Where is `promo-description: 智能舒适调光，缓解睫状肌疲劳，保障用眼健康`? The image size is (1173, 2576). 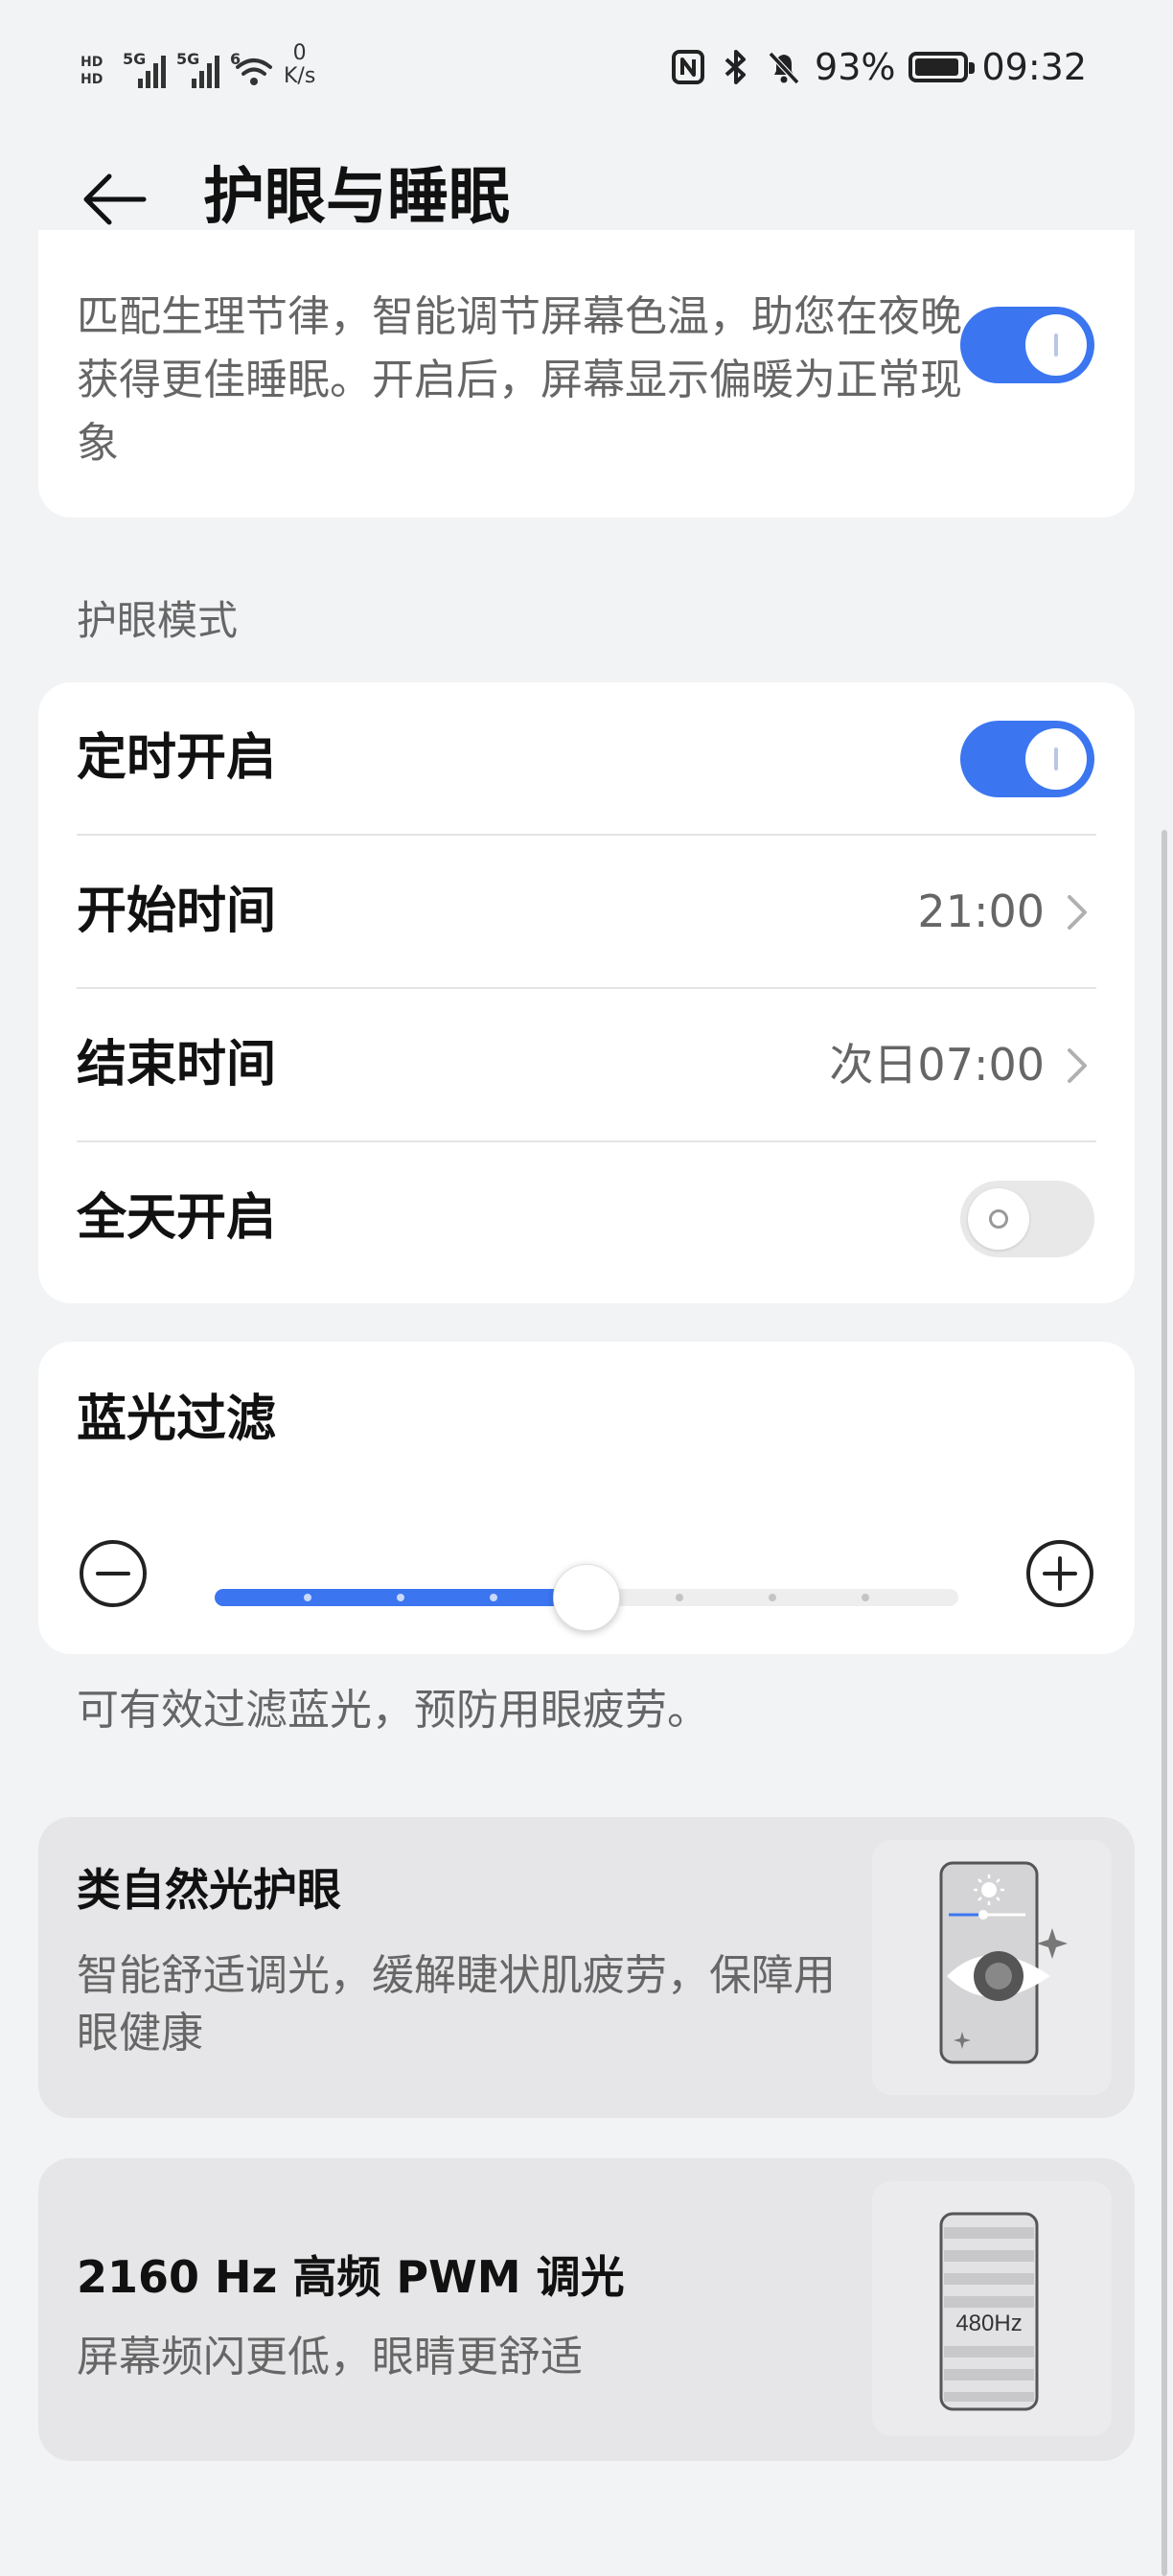 promo-description: 智能舒适调光，缓解睫状肌疲劳，保障用眼健康 is located at coordinates (456, 2004).